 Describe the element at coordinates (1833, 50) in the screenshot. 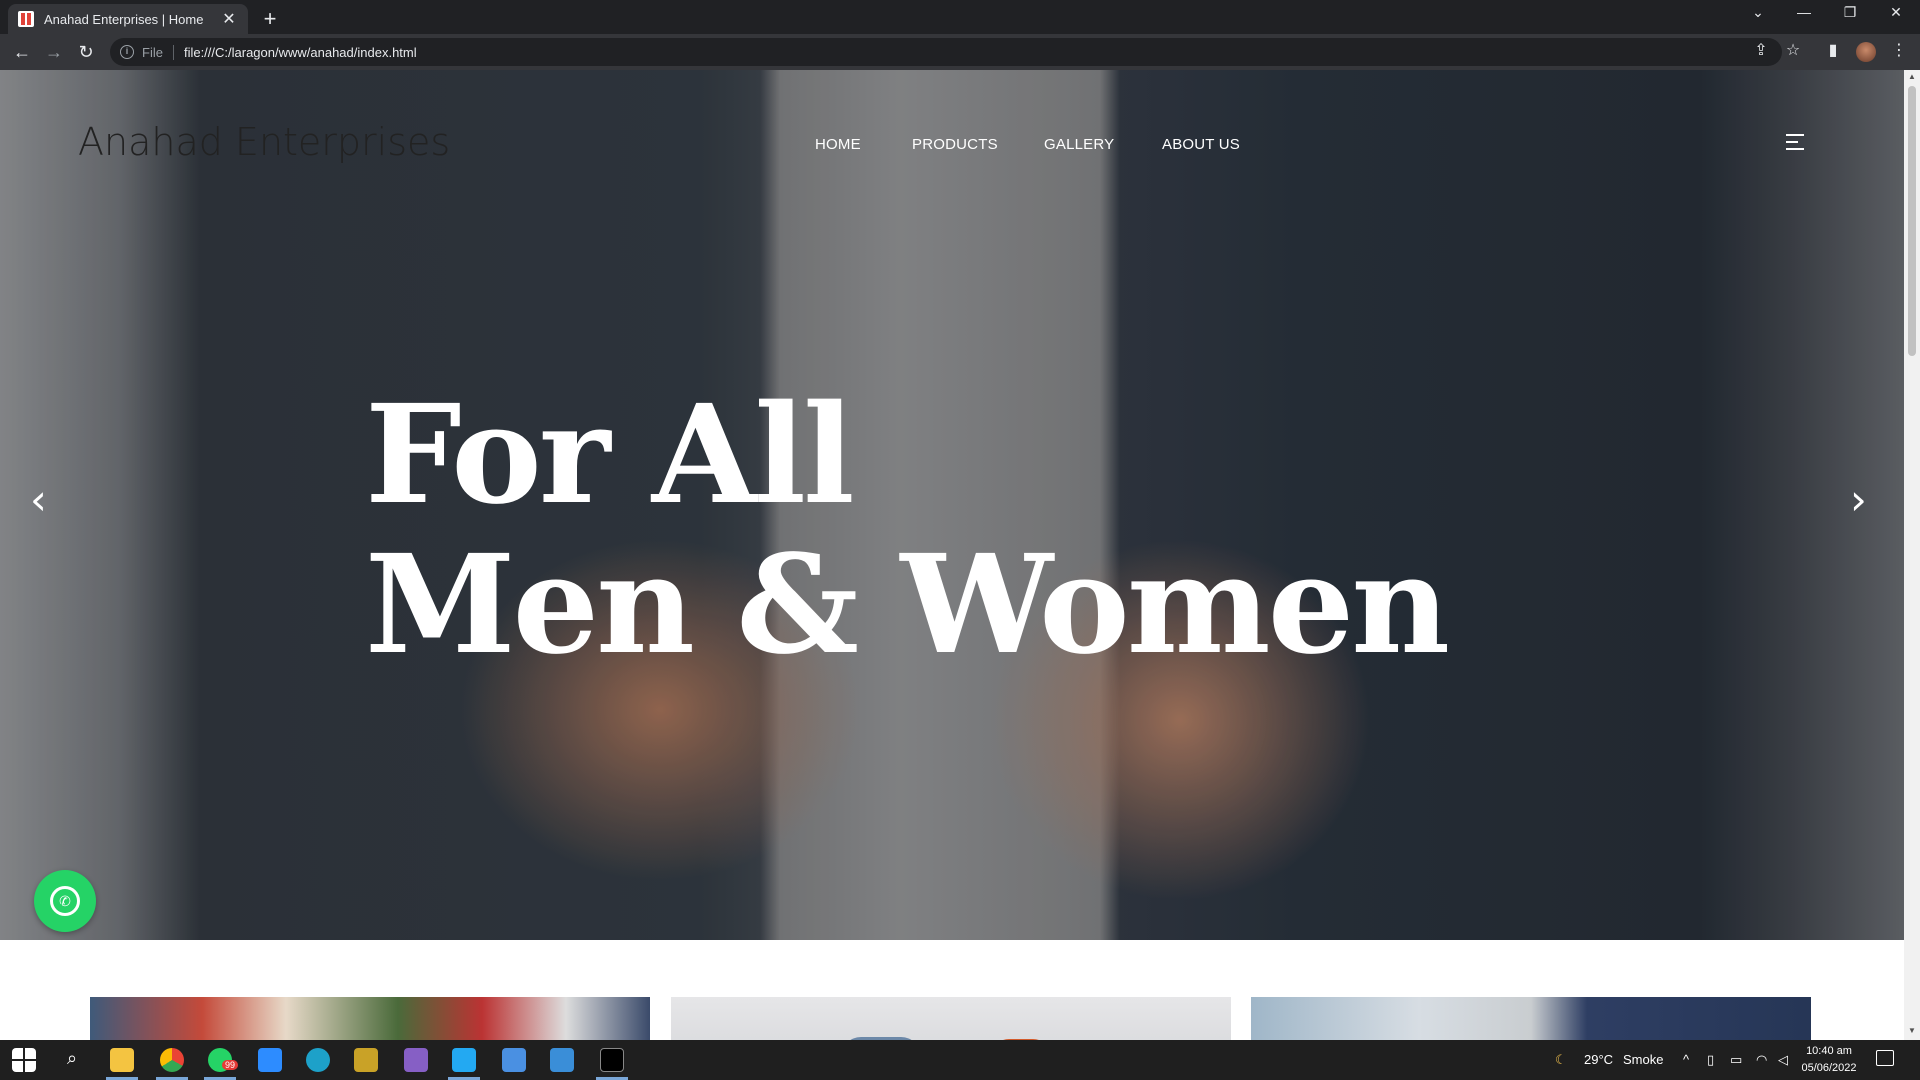

I see `side-panel-icon: ▮` at that location.